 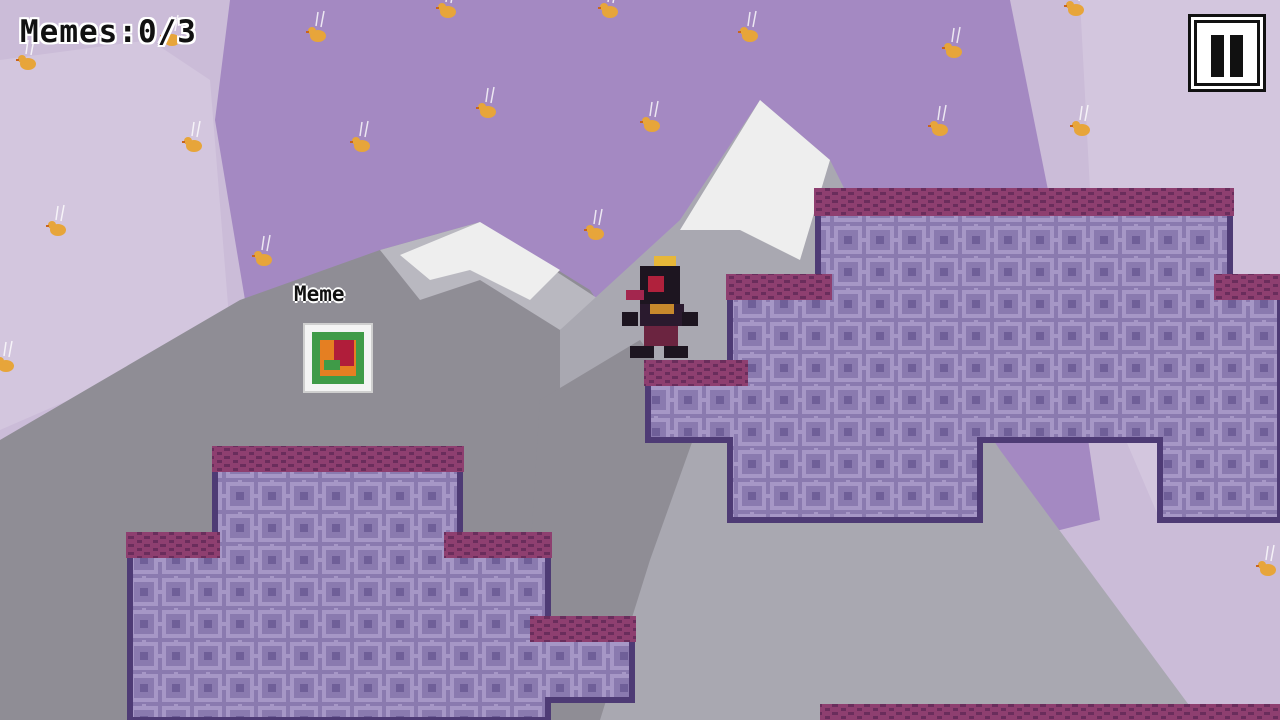 I want to click on memes-counter: Memes:0/3, so click(x=108, y=32).